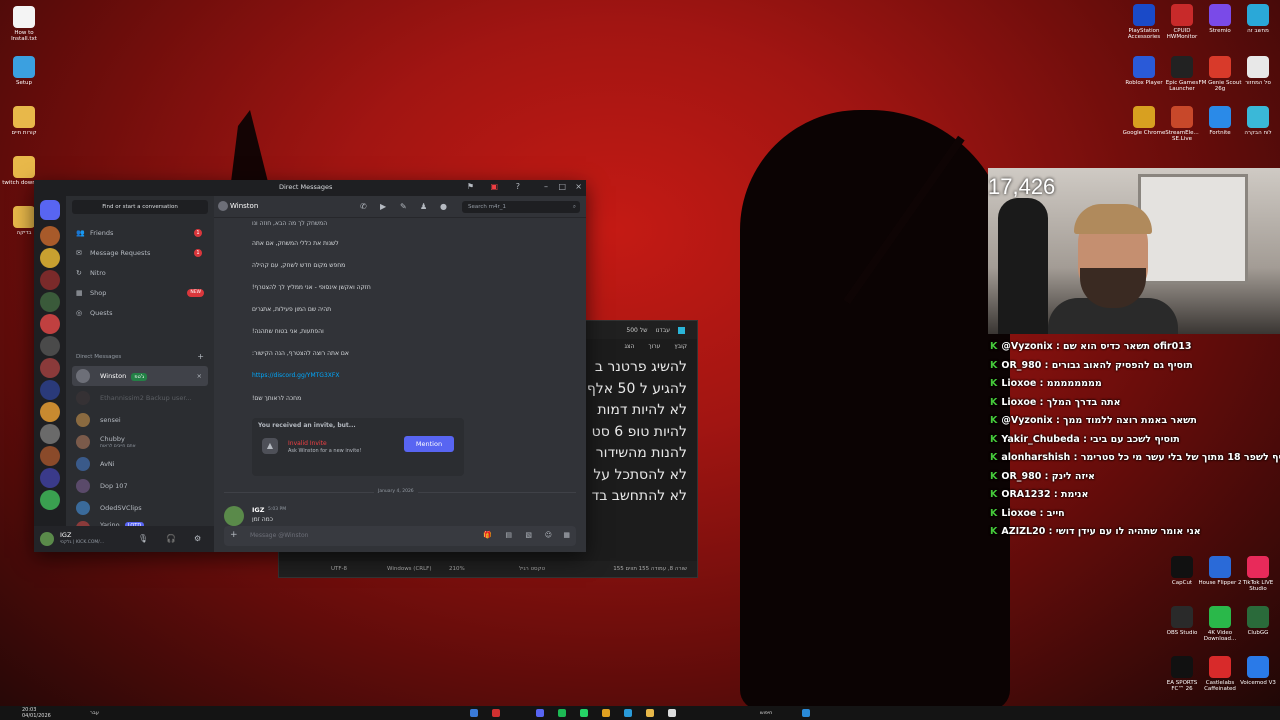 The height and width of the screenshot is (720, 1280). What do you see at coordinates (140, 207) in the screenshot?
I see `find-conversation-button: Find or start a conversation` at bounding box center [140, 207].